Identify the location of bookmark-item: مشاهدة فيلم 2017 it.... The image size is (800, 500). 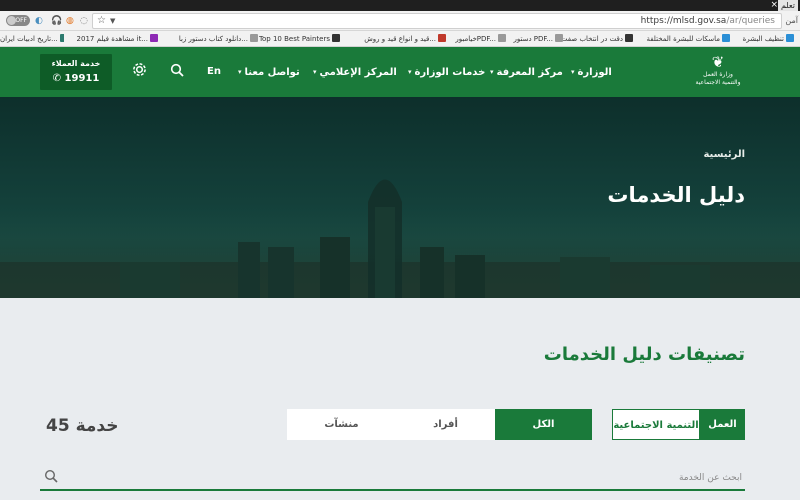
(118, 39).